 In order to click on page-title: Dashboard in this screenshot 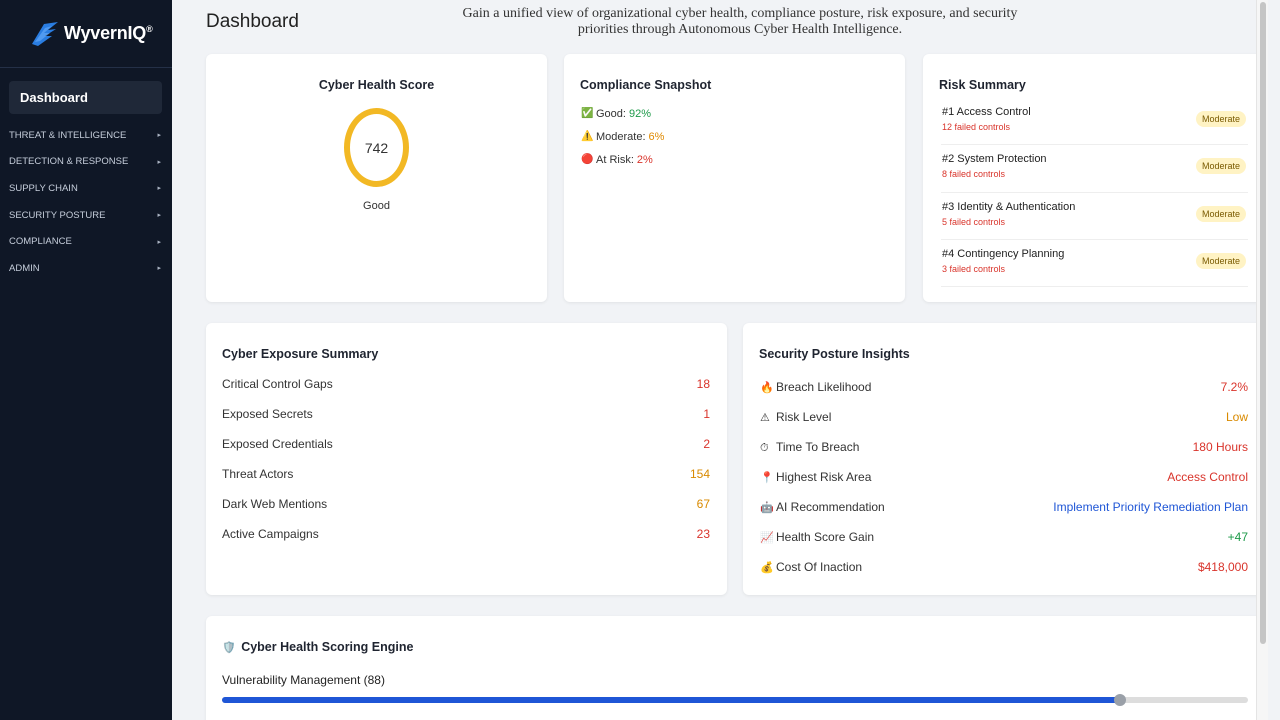, I will do `click(252, 21)`.